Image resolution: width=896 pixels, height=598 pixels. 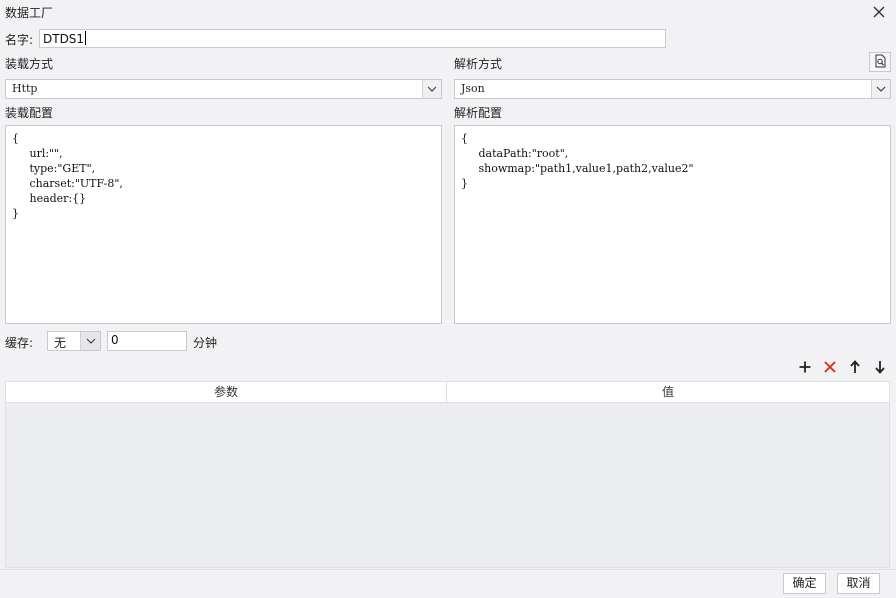 I want to click on load-method-value: Http, so click(x=25, y=88).